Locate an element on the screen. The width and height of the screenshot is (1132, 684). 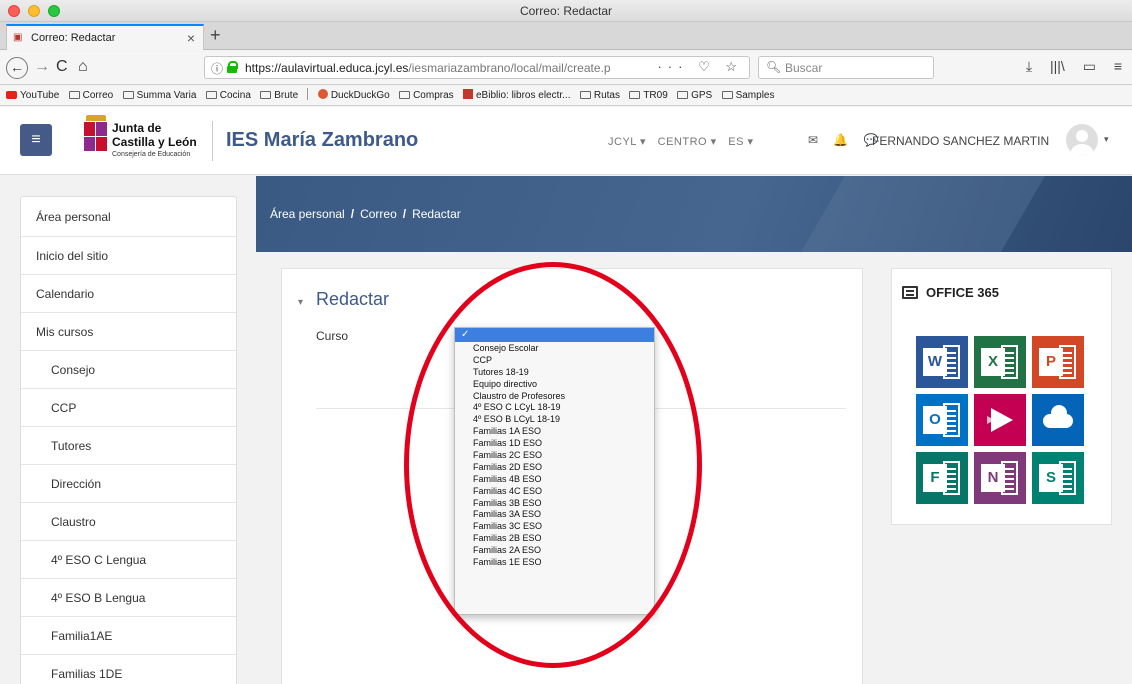
course-option: Familias 2D ESO is located at coordinates (554, 467).